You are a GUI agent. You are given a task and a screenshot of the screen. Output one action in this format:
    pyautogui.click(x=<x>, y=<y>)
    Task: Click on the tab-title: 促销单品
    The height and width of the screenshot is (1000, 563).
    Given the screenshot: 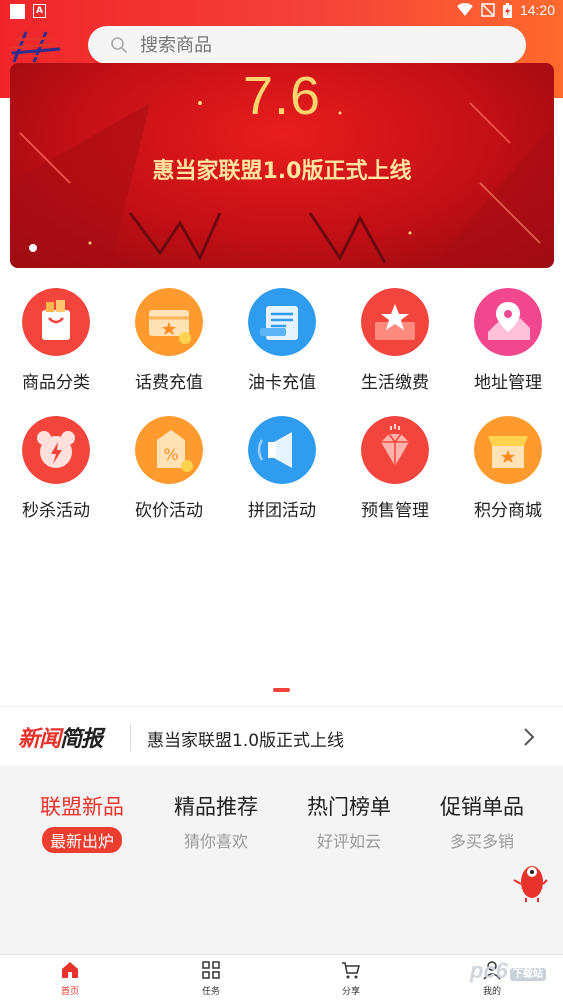 What is the action you would take?
    pyautogui.click(x=482, y=807)
    